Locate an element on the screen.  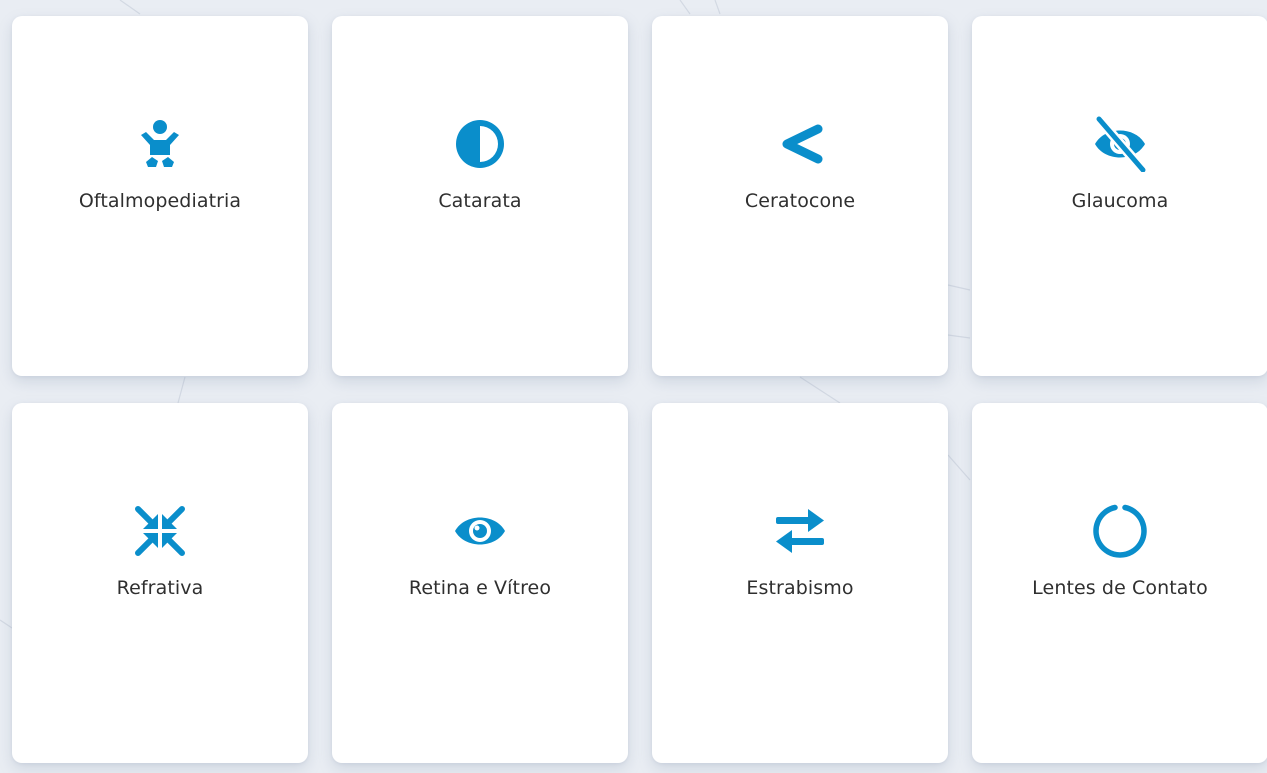
card-estrabismo: Estrabismo is located at coordinates (800, 583).